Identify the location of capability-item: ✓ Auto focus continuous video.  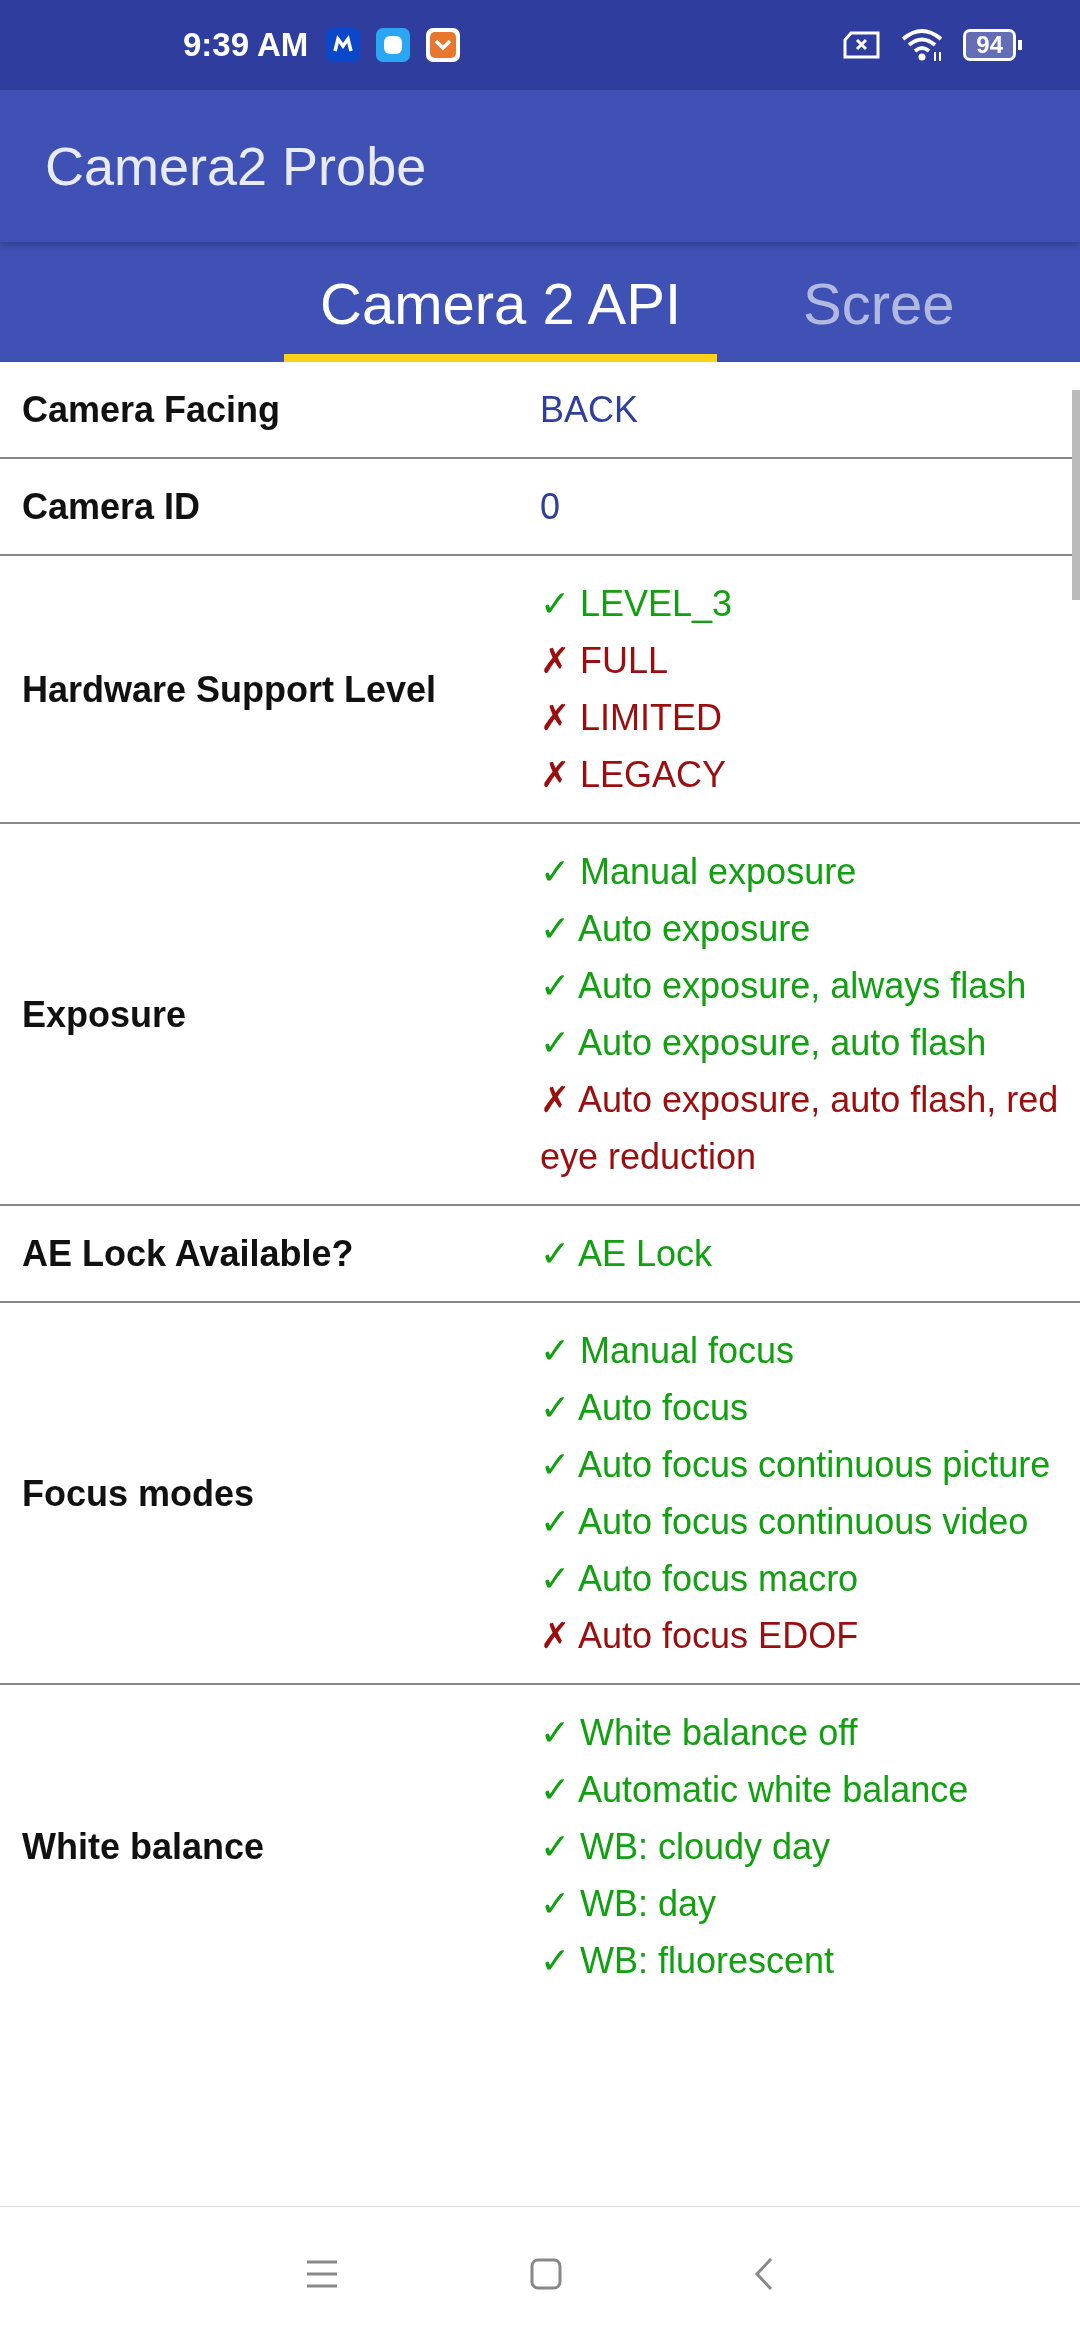
(785, 1522).